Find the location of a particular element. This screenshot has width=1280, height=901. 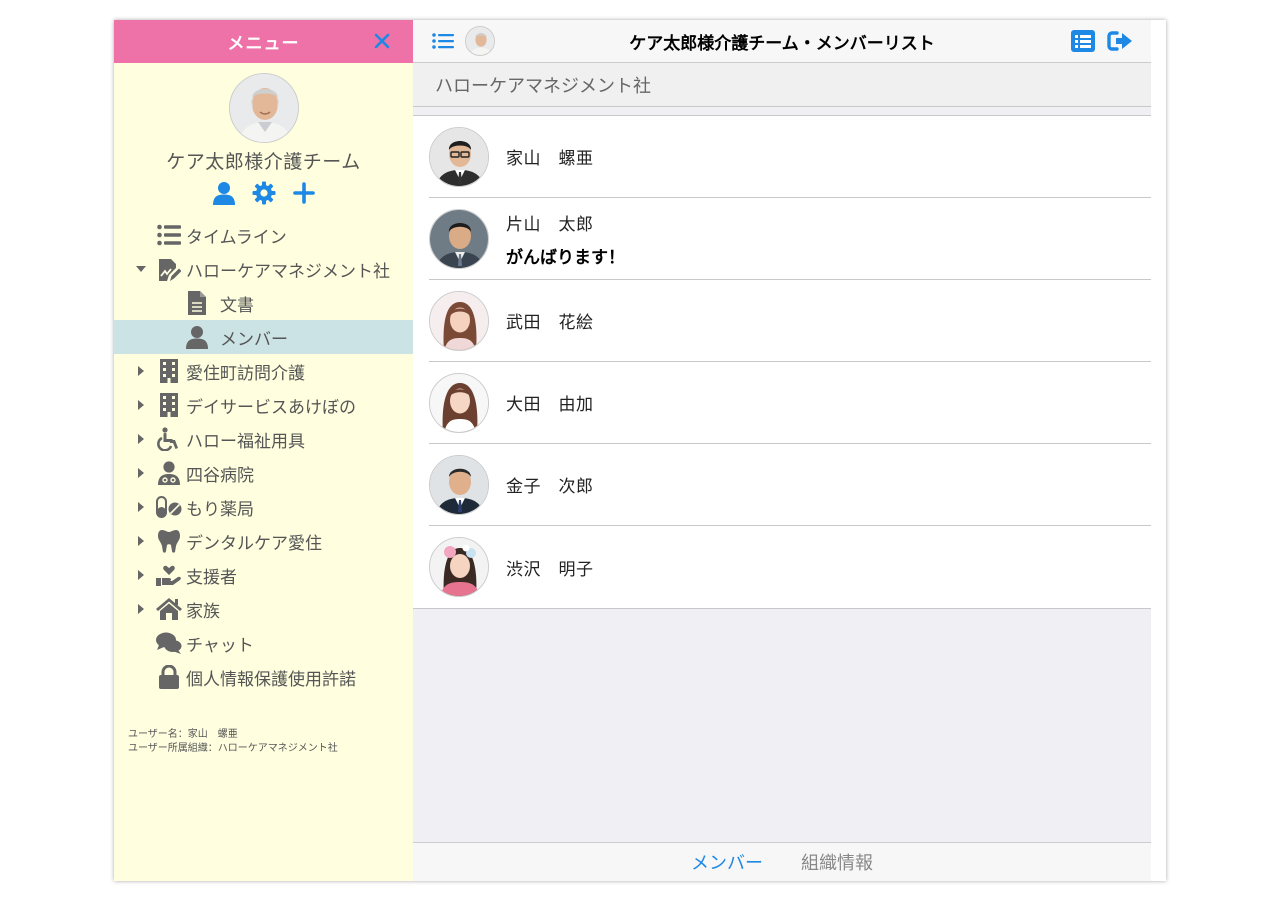

nav-item-members: メンバー is located at coordinates (263, 337).